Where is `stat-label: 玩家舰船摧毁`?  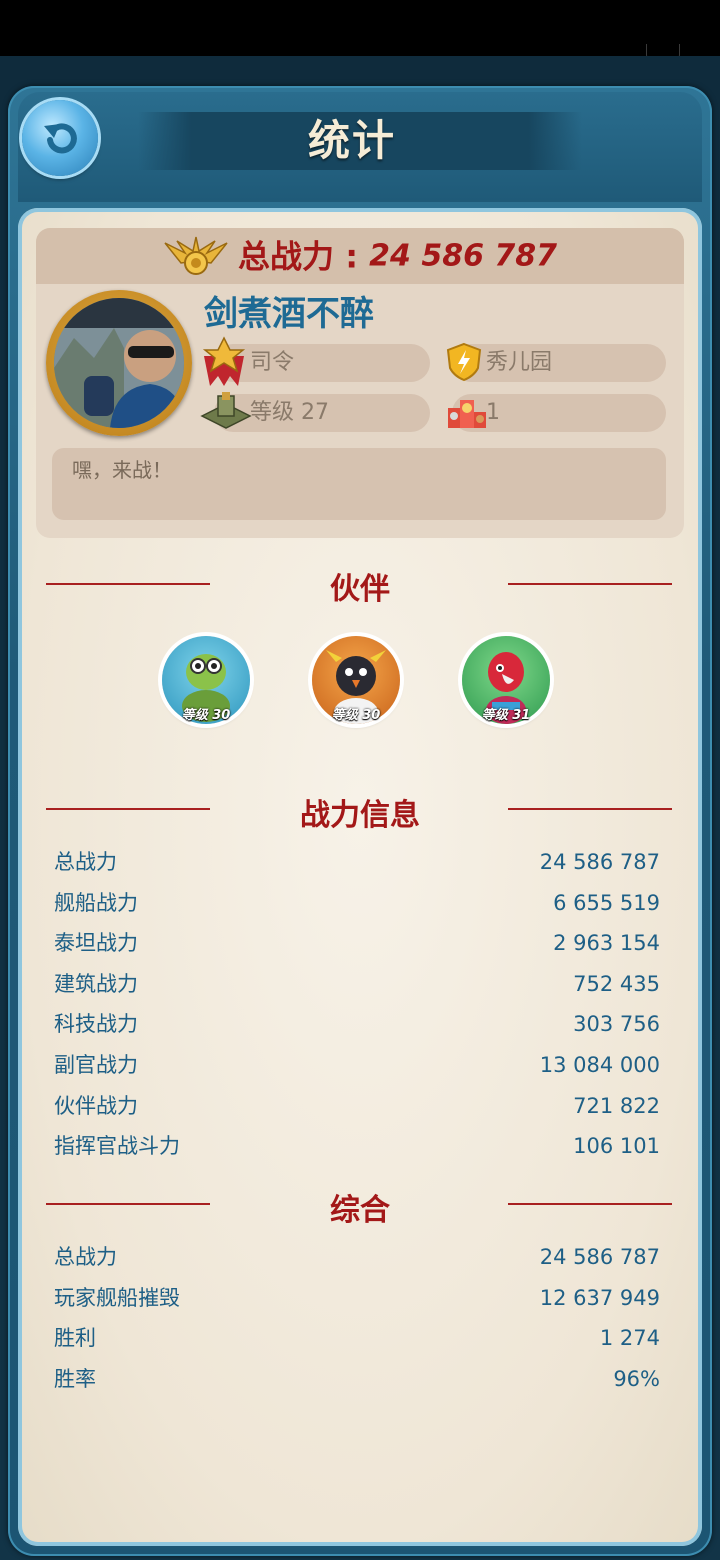
stat-label: 玩家舰船摧毁 is located at coordinates (117, 1298).